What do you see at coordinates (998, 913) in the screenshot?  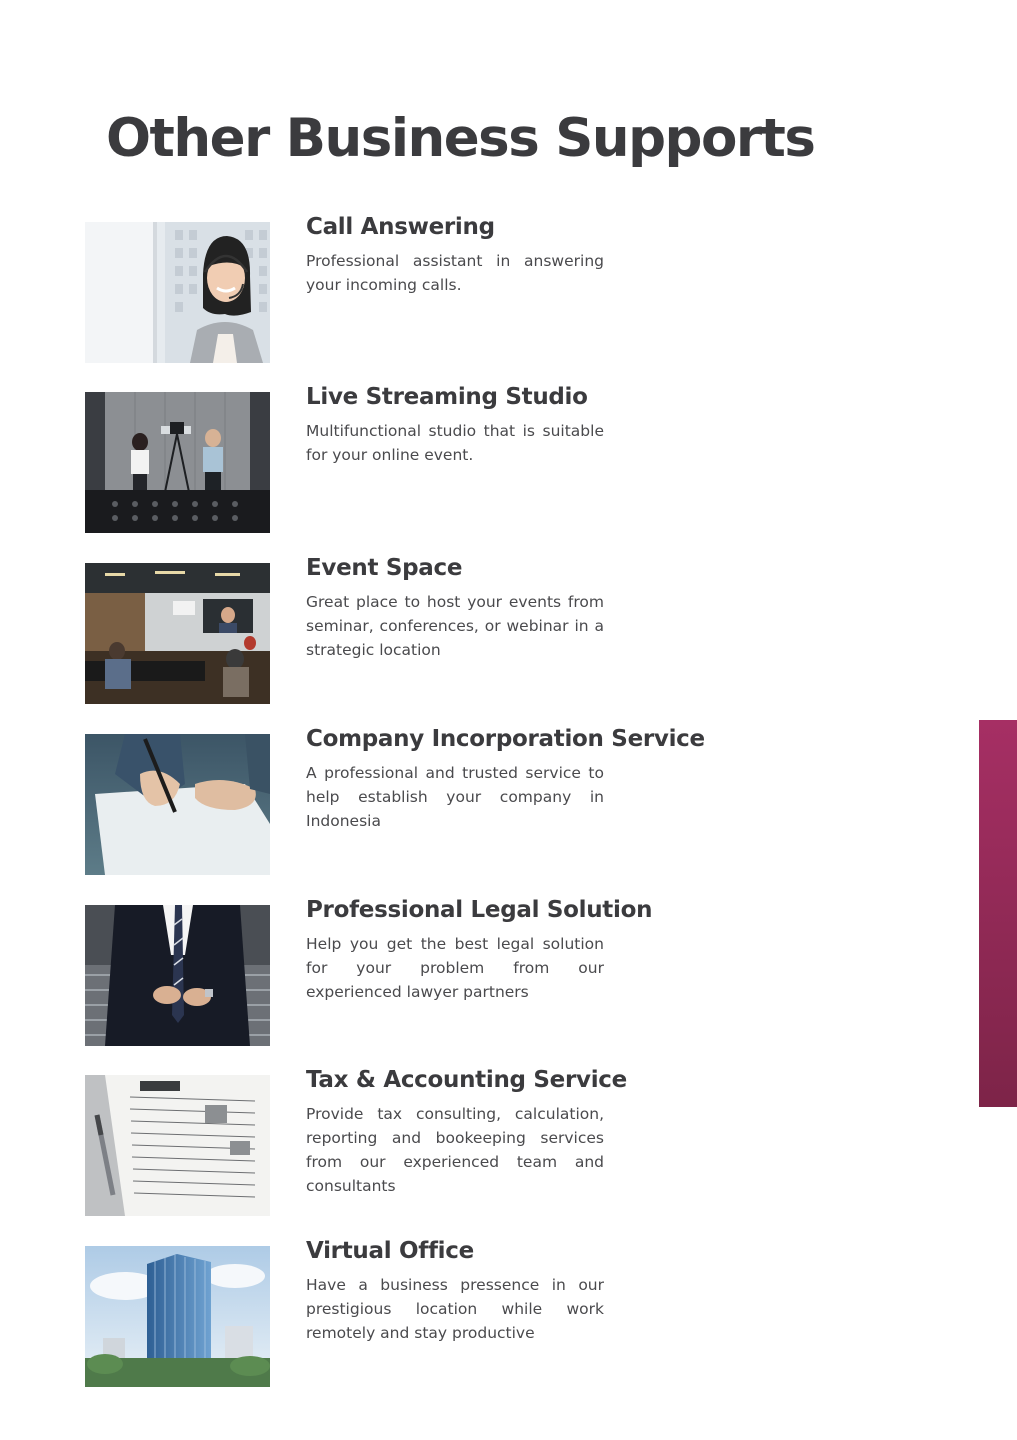 I see `side-accent-bar` at bounding box center [998, 913].